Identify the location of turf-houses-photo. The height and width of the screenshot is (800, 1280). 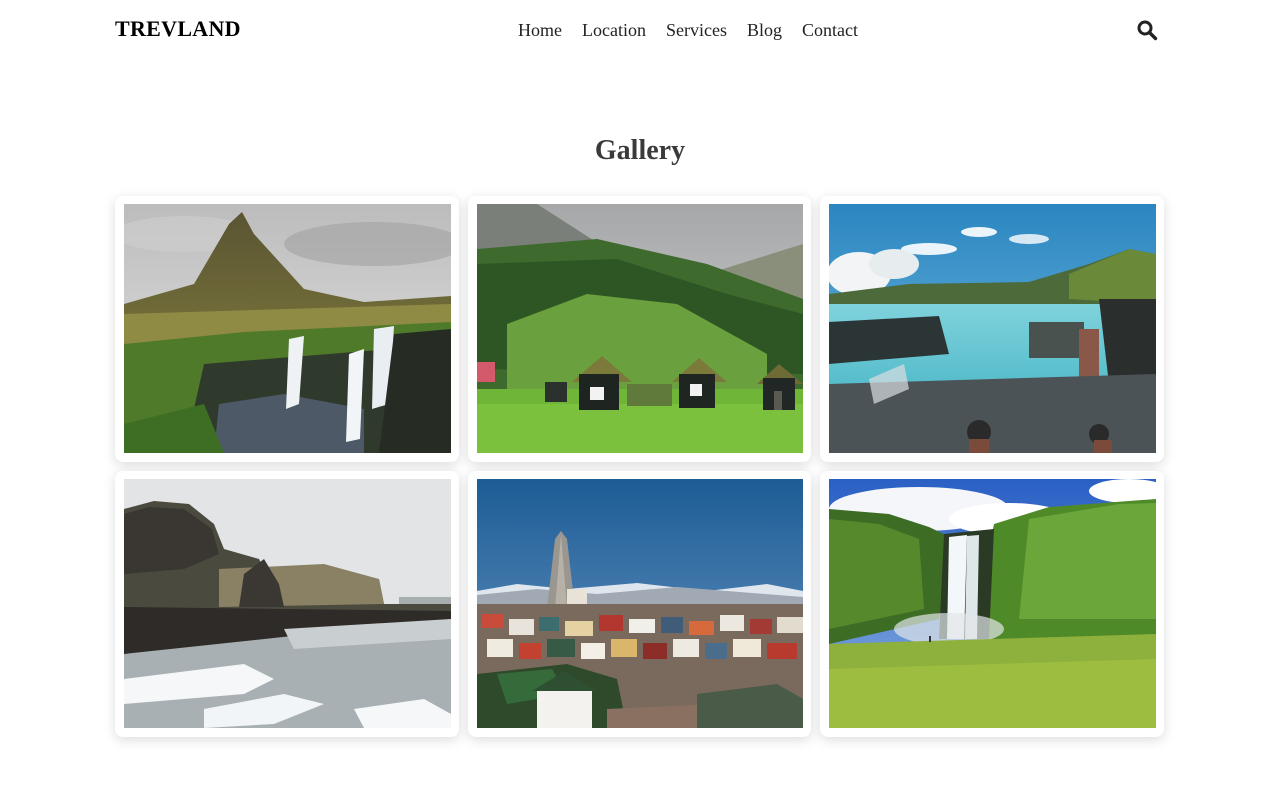
(640, 328).